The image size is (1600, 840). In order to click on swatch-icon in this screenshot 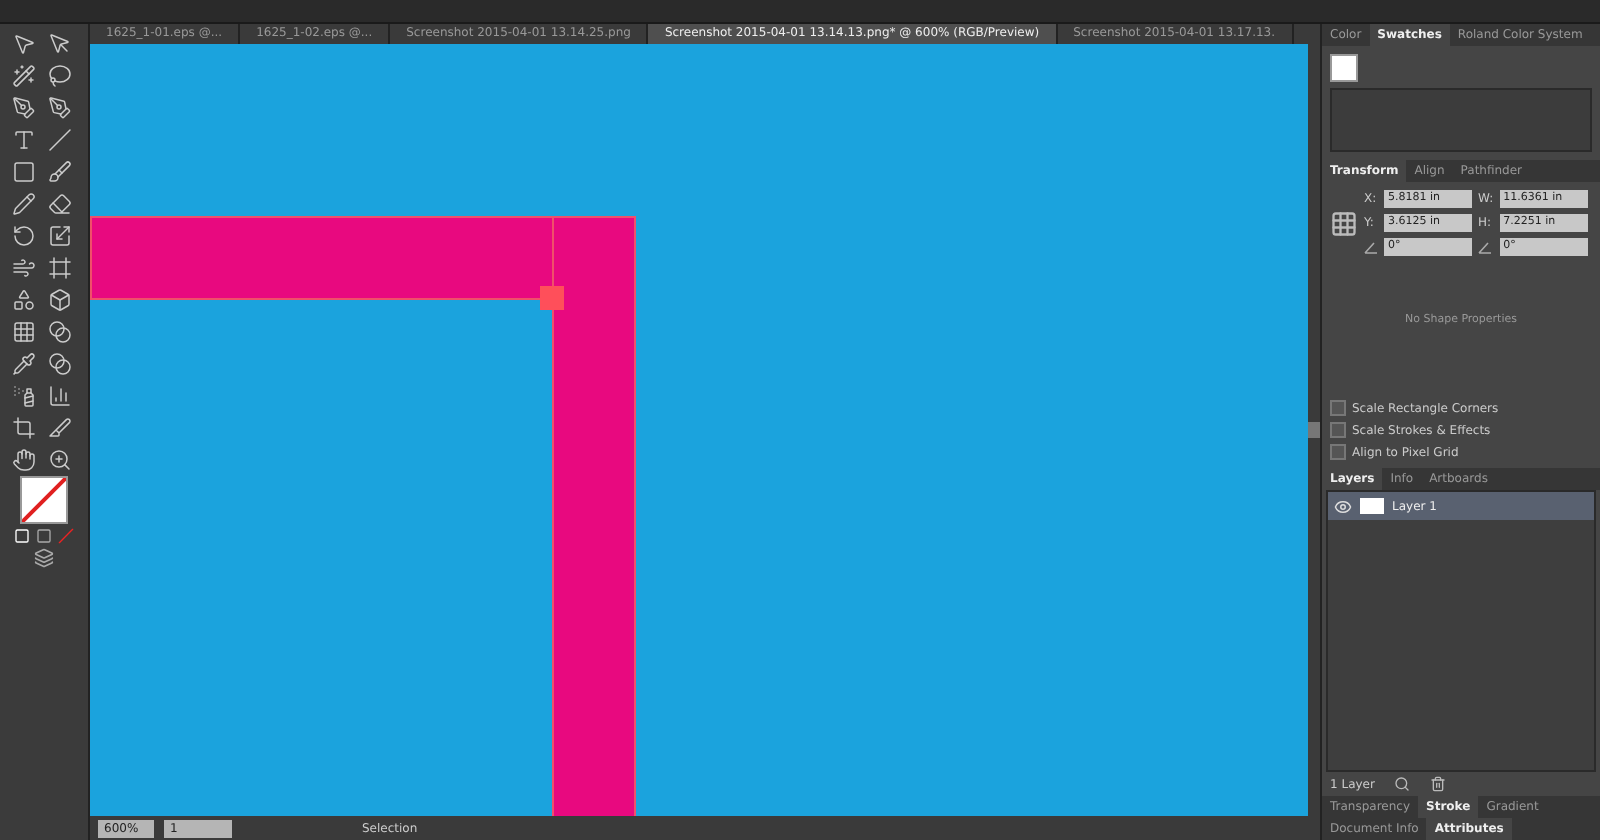, I will do `click(1344, 68)`.